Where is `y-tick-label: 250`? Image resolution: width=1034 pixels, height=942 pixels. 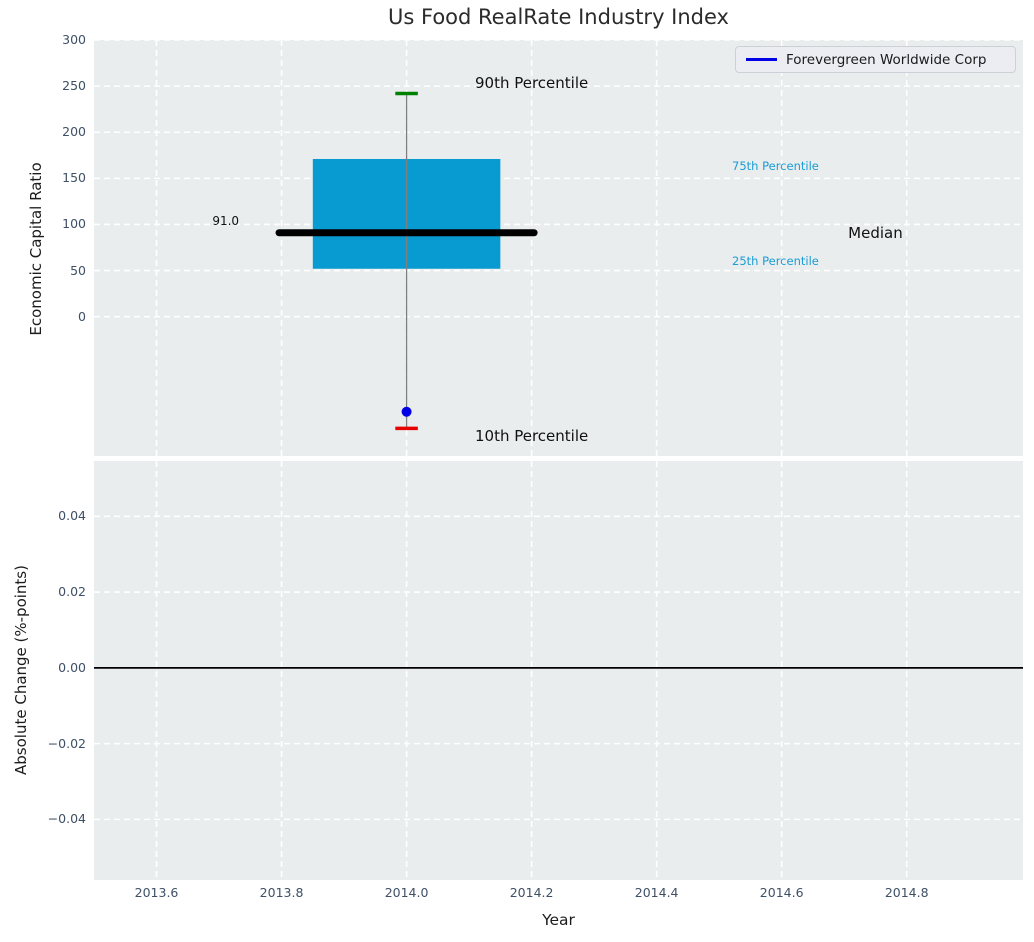 y-tick-label: 250 is located at coordinates (74, 86).